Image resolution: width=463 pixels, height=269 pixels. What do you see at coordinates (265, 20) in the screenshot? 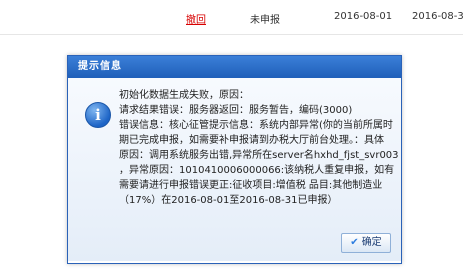
I see `declare-status: 未申报` at bounding box center [265, 20].